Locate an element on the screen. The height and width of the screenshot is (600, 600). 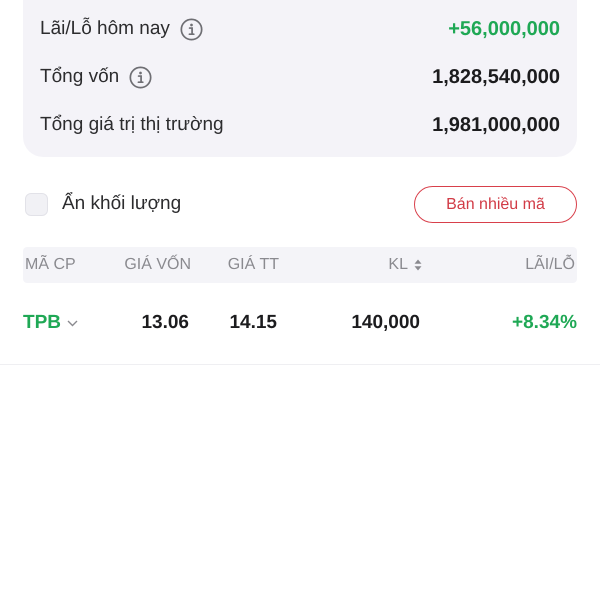
sell-multiple-button: Bán nhiều mã is located at coordinates (495, 204).